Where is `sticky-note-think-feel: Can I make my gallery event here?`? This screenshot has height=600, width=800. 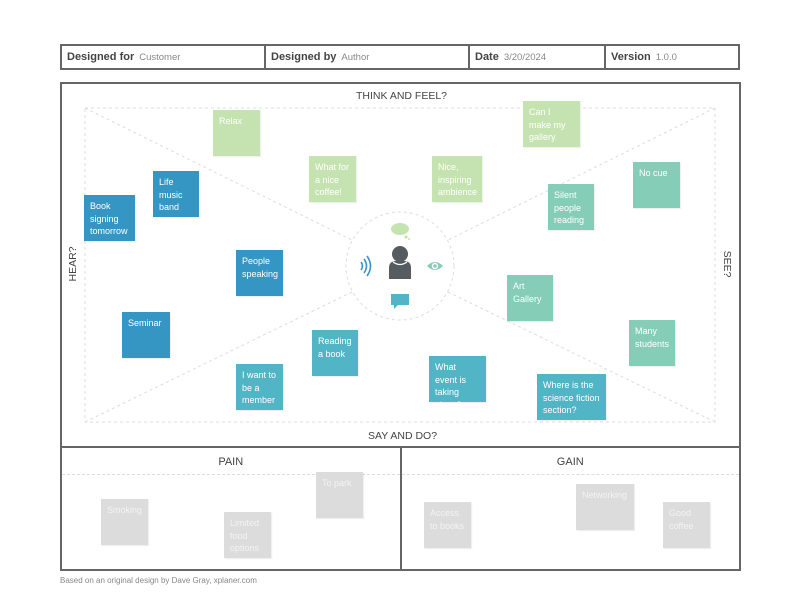
sticky-note-think-feel: Can I make my gallery event here? is located at coordinates (551, 134).